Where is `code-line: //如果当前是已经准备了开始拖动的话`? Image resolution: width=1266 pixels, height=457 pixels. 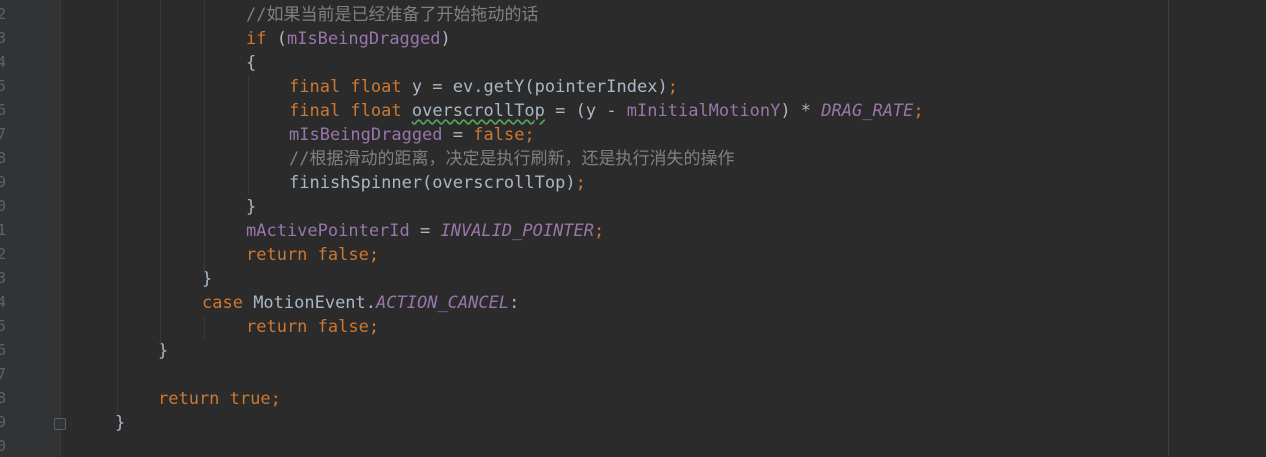
code-line: //如果当前是已经准备了开始拖动的话 is located at coordinates (392, 15).